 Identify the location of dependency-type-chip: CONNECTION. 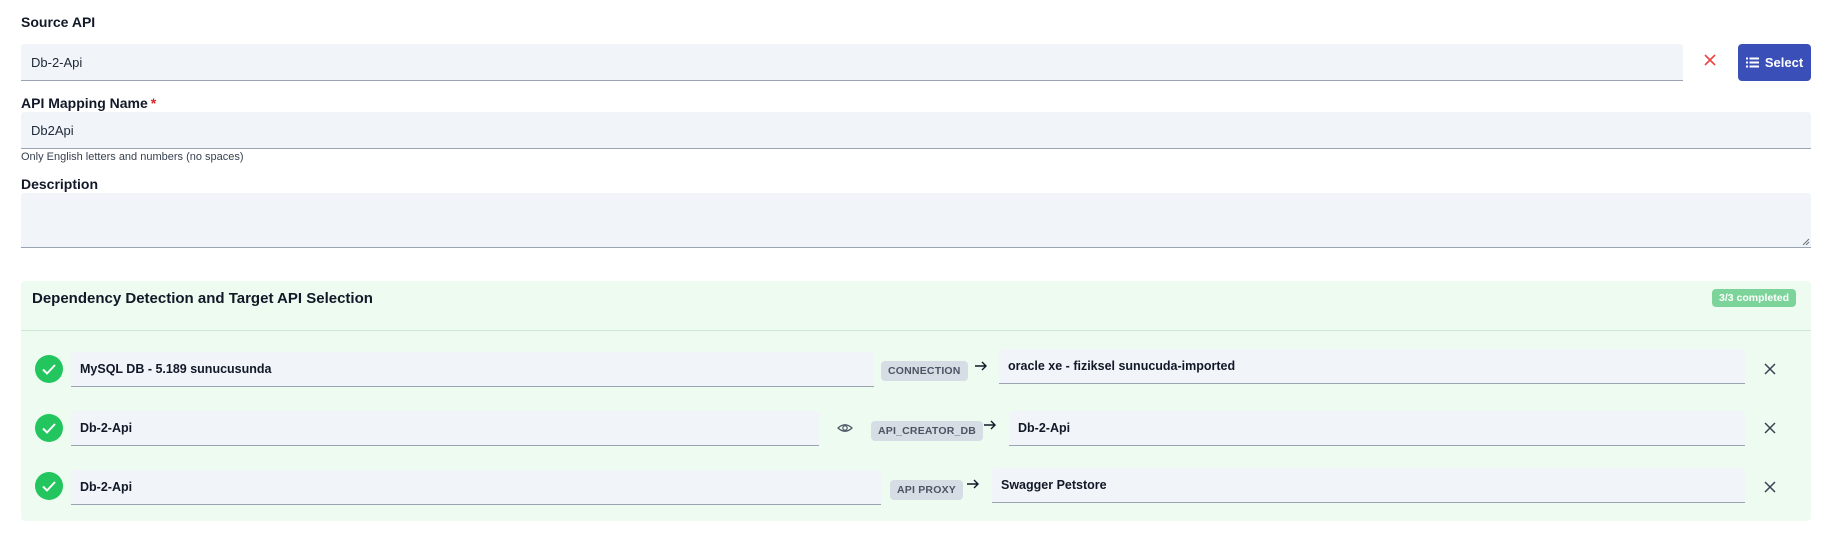
(924, 371).